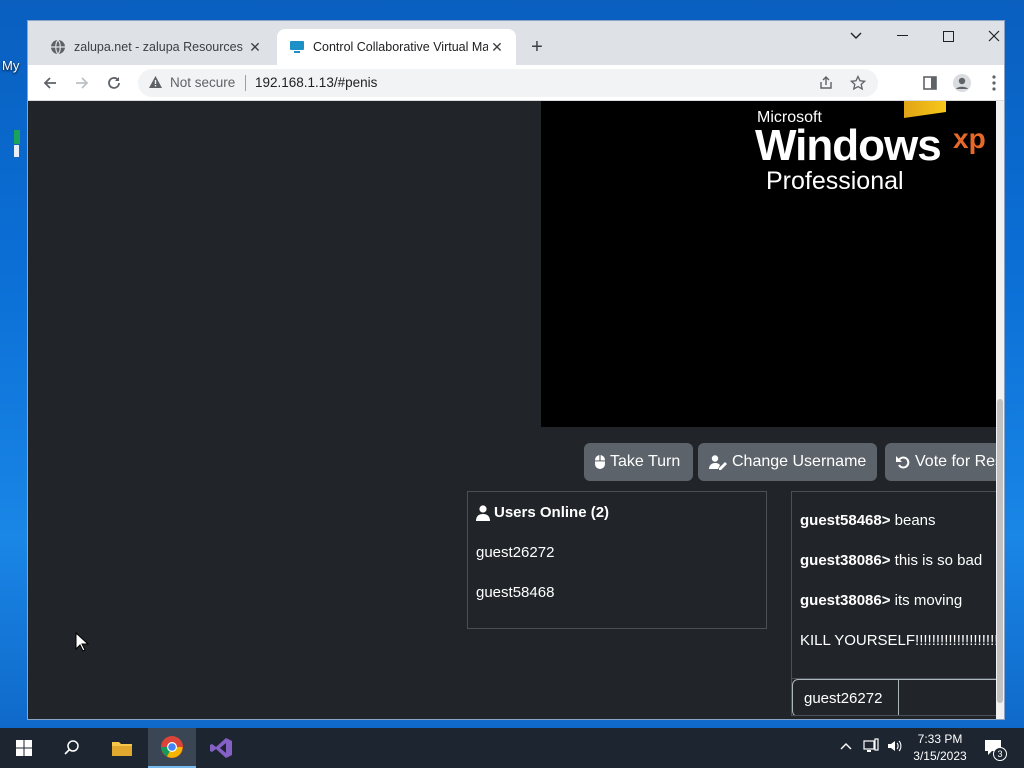  I want to click on users-online-title: Users Online (2), so click(552, 512).